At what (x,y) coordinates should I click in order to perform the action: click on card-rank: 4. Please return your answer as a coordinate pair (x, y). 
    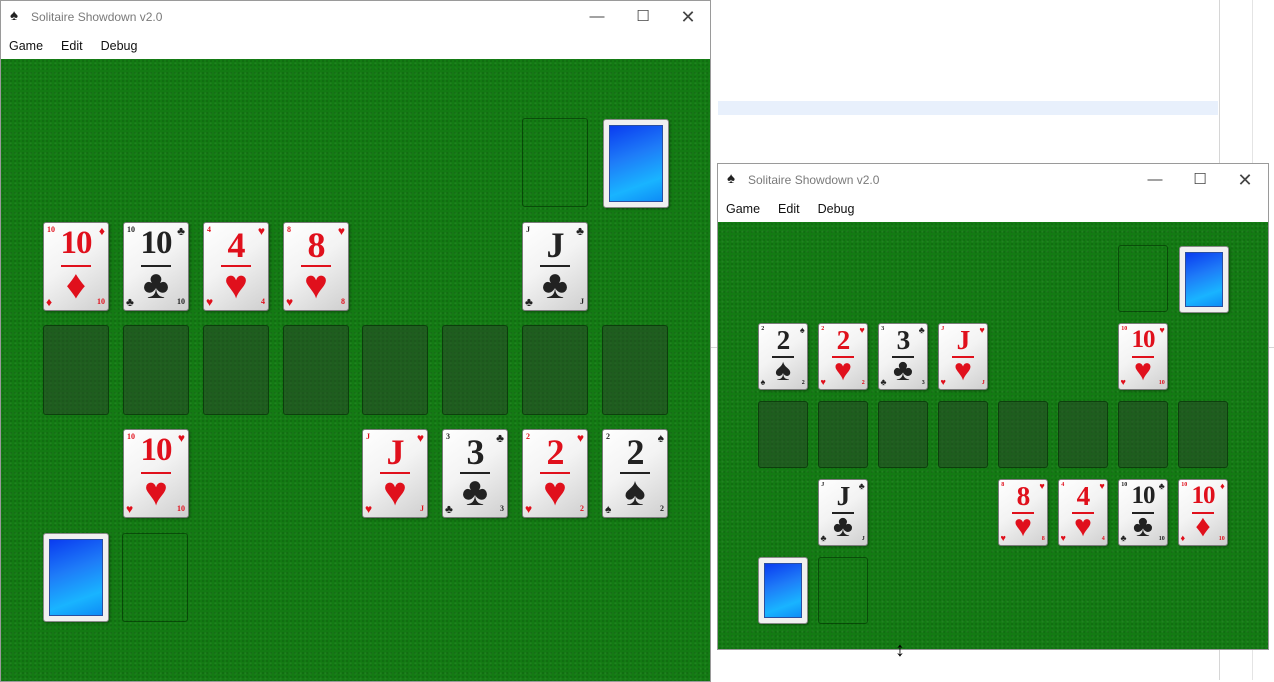
    Looking at the image, I should click on (236, 245).